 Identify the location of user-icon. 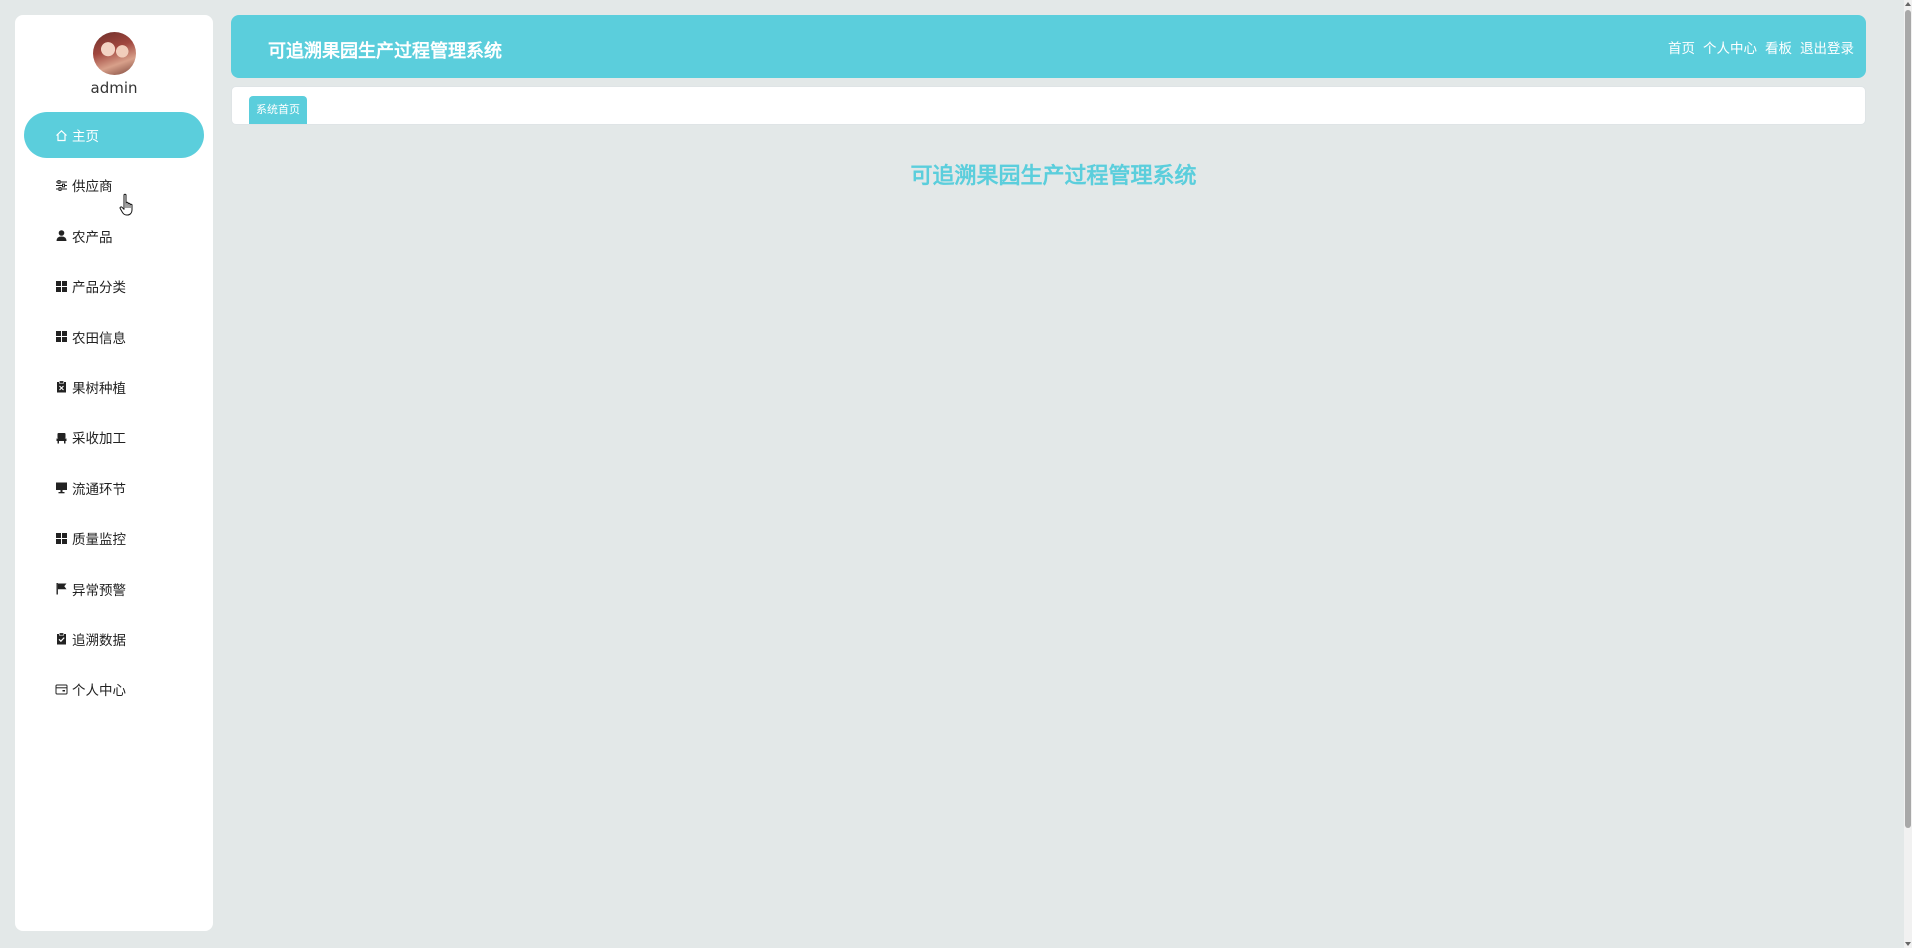
(61, 235).